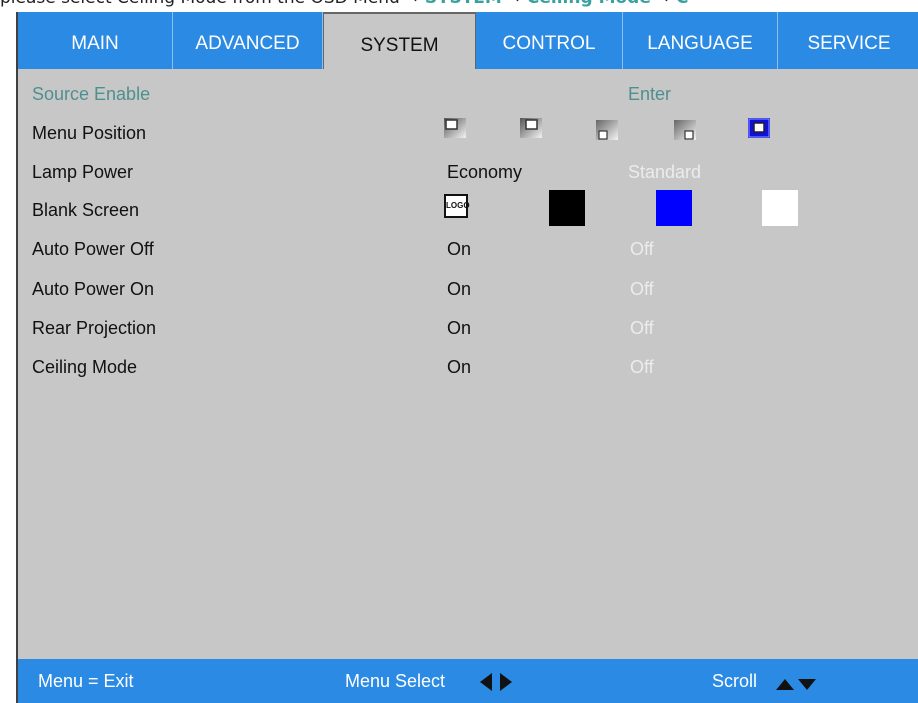 Image resolution: width=918 pixels, height=703 pixels. I want to click on blank-screen-black, so click(567, 208).